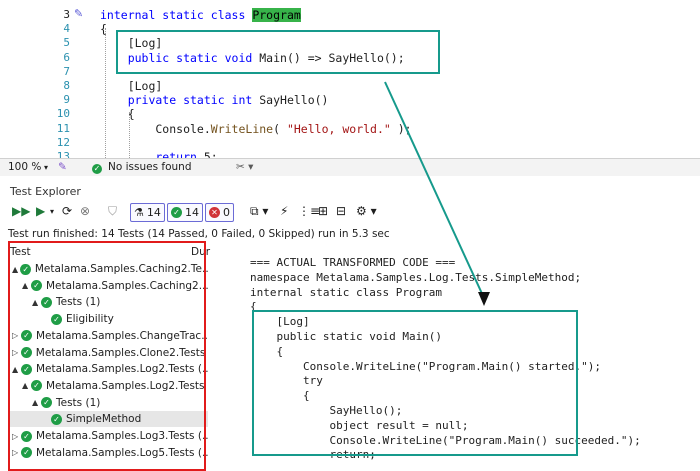 This screenshot has height=471, width=700. I want to click on code-token: return, so click(152, 154).